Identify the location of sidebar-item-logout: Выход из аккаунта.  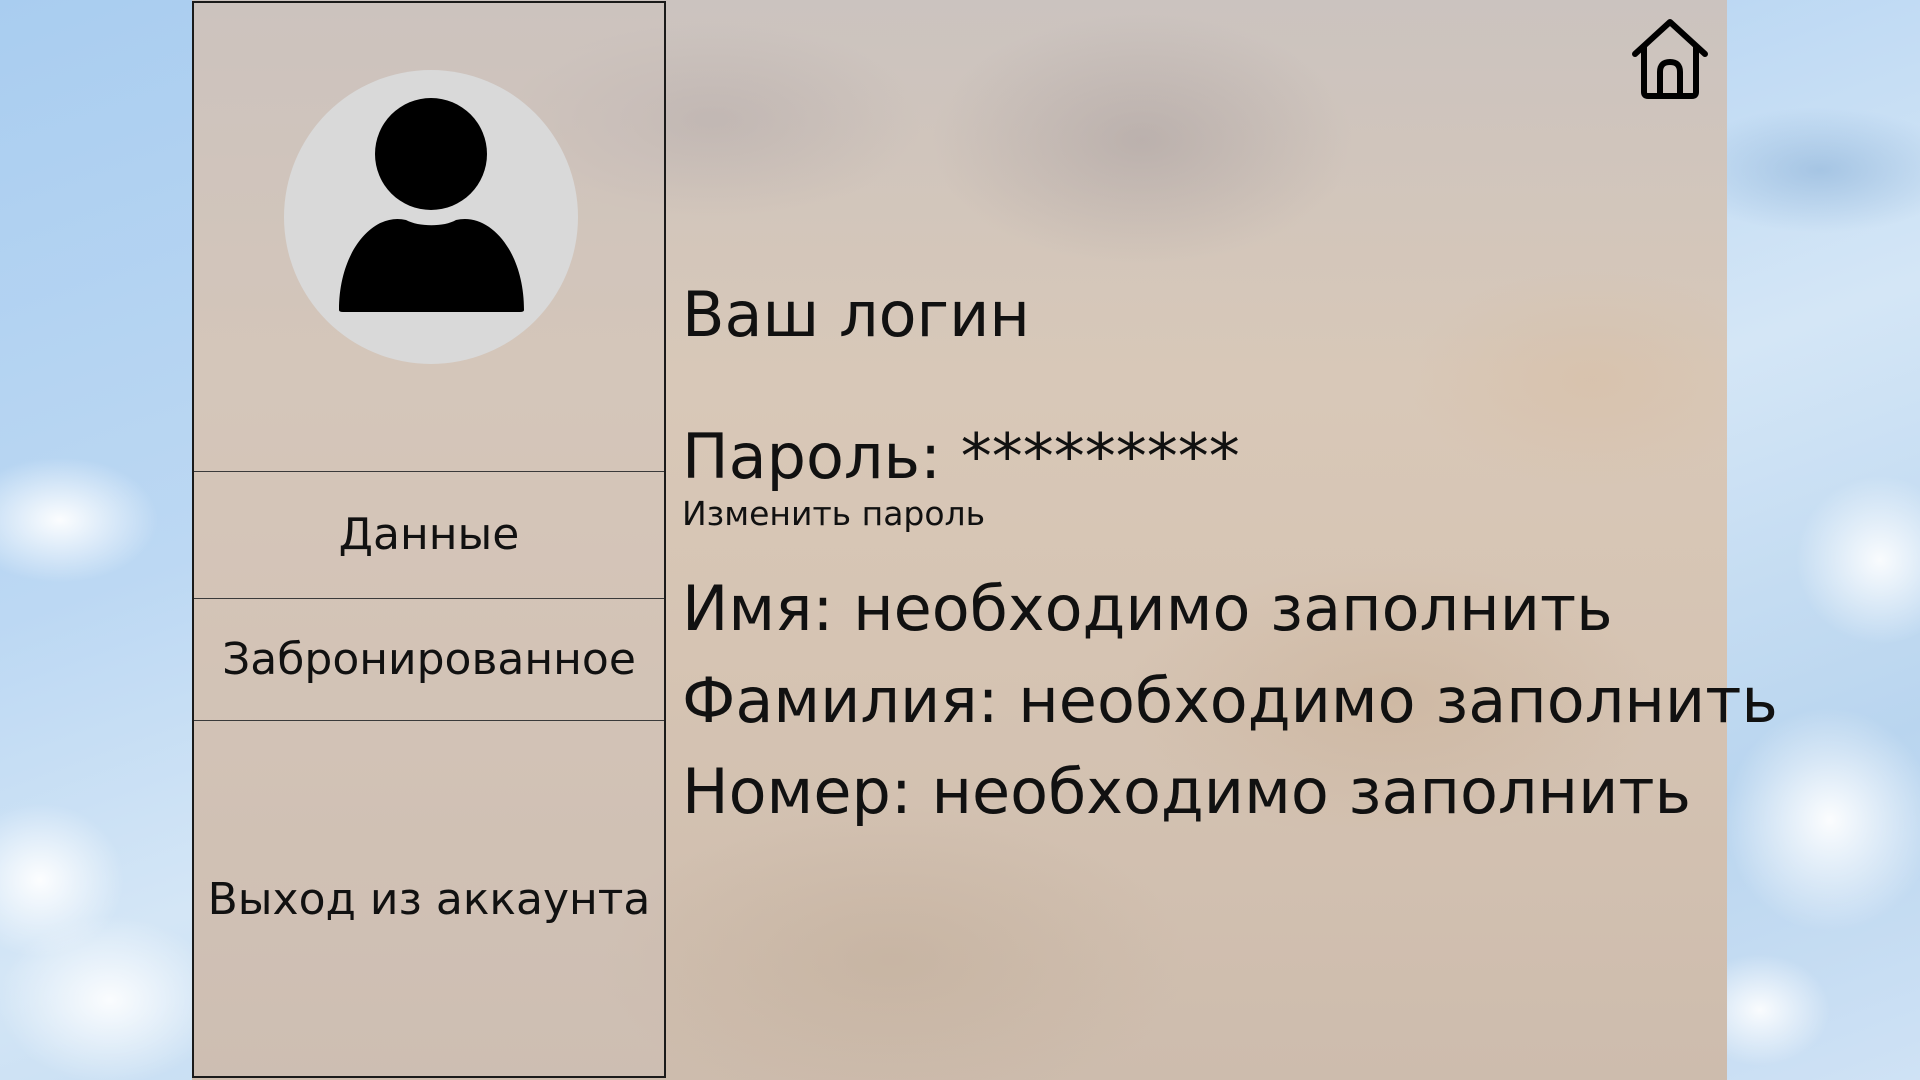
(429, 899).